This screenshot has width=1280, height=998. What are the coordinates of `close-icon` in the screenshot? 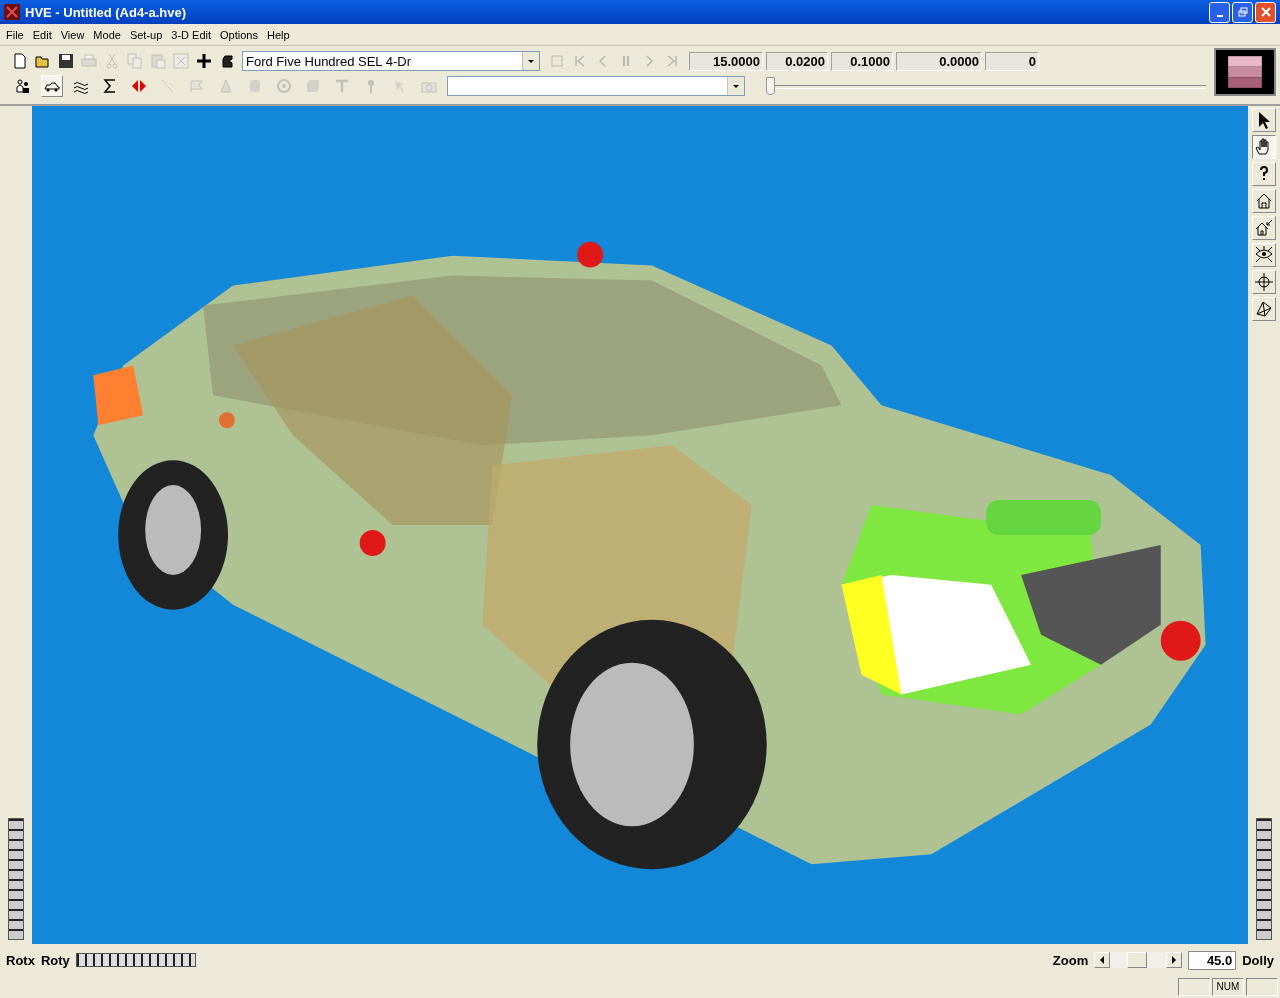 It's located at (1265, 12).